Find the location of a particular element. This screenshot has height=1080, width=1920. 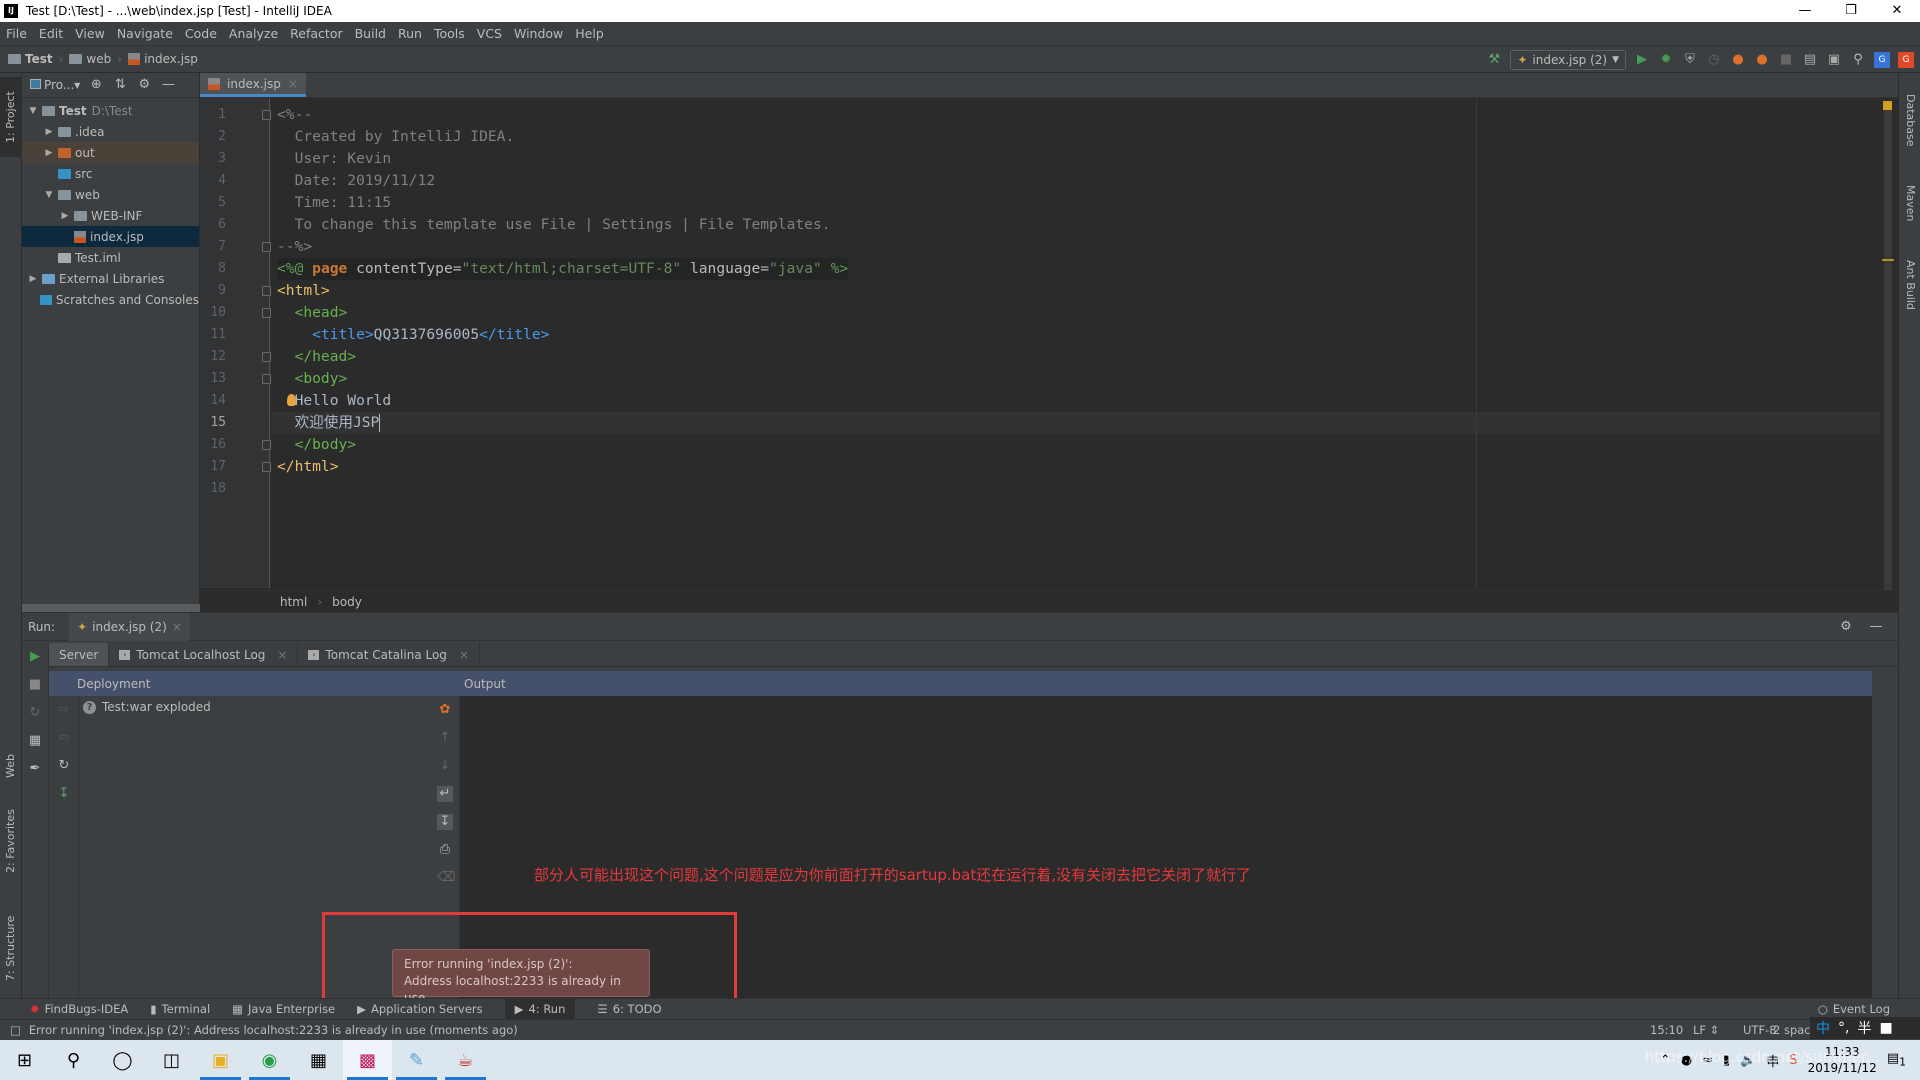

tree-item: Scratches and Consoles is located at coordinates (110, 299).